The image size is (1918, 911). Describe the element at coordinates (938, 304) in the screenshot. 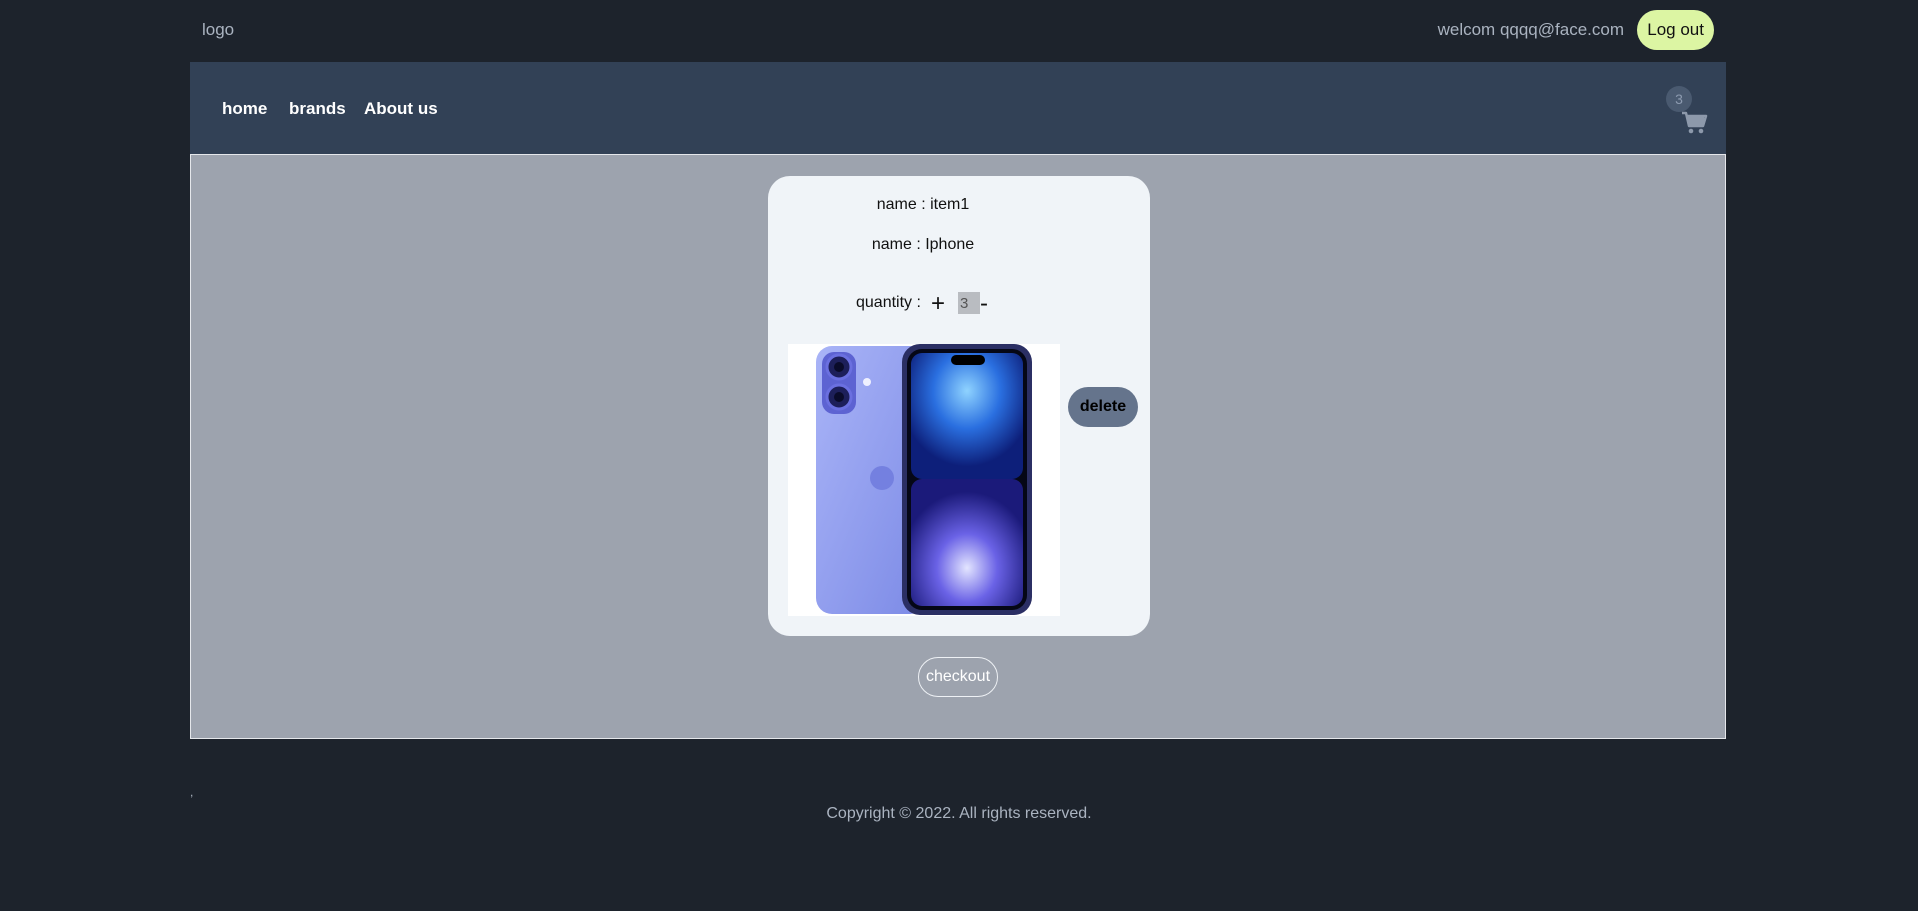

I see `increment-button: +` at that location.